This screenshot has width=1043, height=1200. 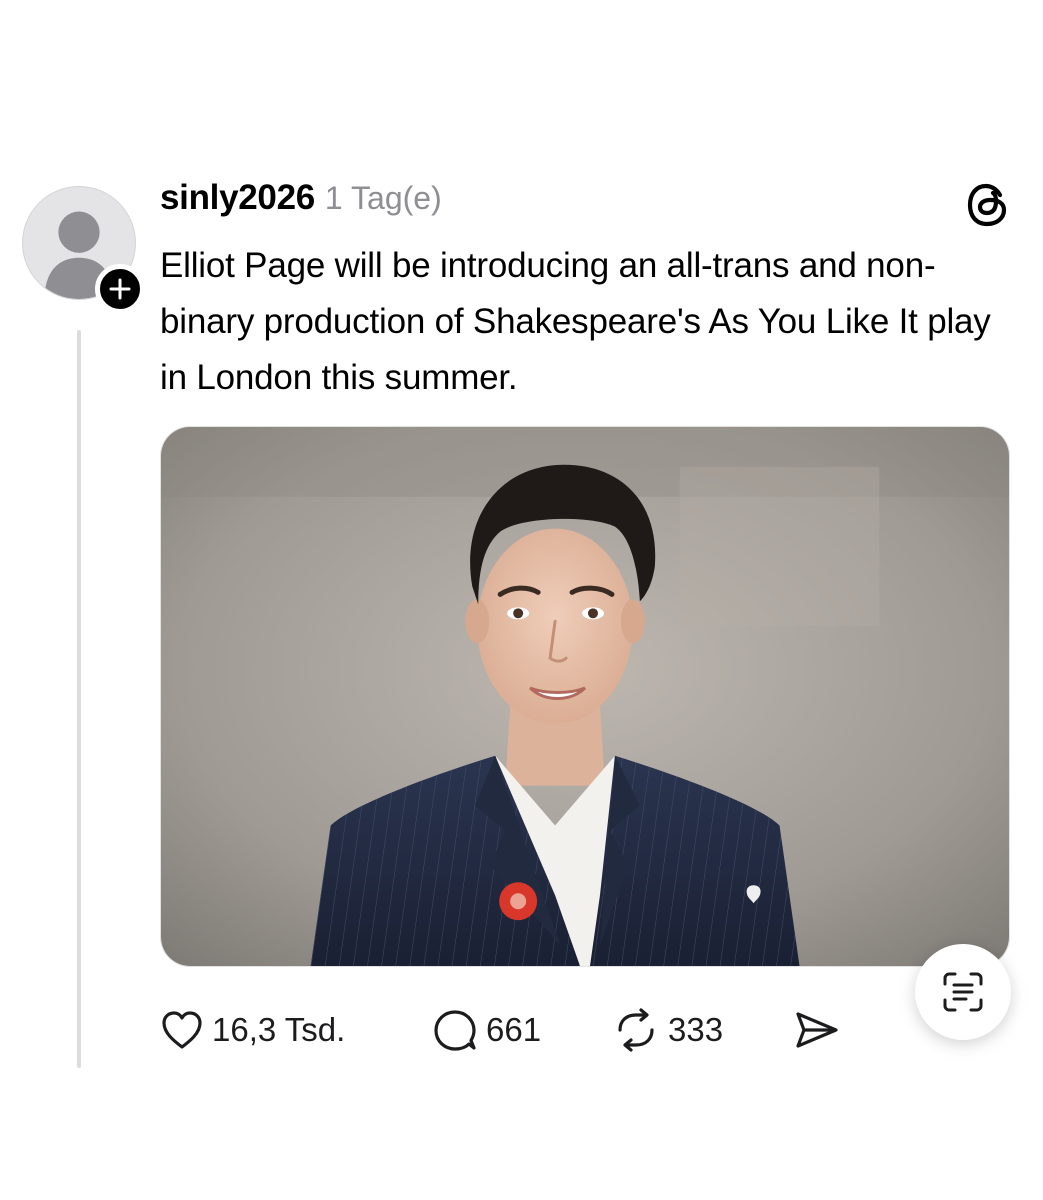 I want to click on plus-icon, so click(x=120, y=289).